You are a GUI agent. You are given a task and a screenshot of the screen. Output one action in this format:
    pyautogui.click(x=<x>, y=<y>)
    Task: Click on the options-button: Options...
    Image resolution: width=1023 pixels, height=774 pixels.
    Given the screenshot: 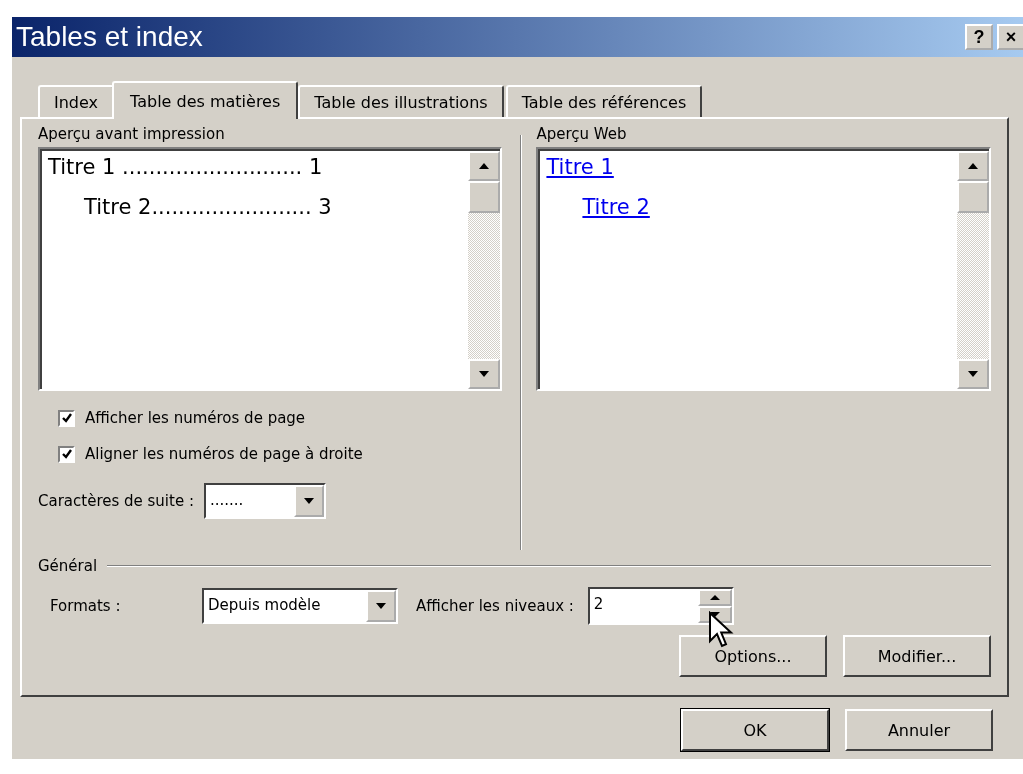 What is the action you would take?
    pyautogui.click(x=753, y=656)
    